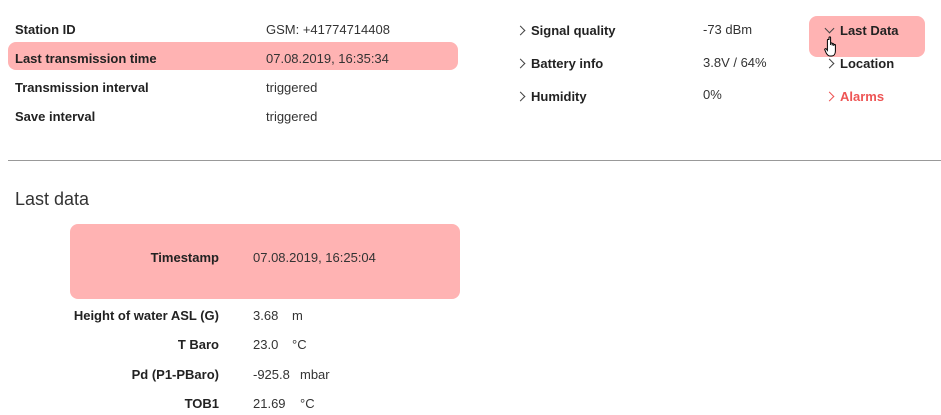 This screenshot has width=941, height=415. Describe the element at coordinates (266, 344) in the screenshot. I see `t-baro-value: 23.0` at that location.